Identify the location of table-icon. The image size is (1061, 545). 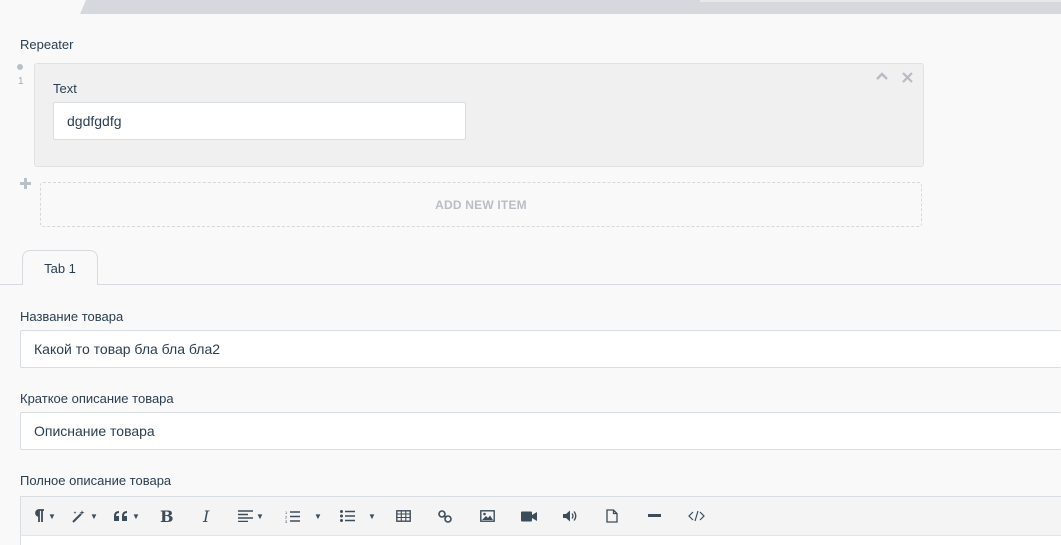
(403, 516).